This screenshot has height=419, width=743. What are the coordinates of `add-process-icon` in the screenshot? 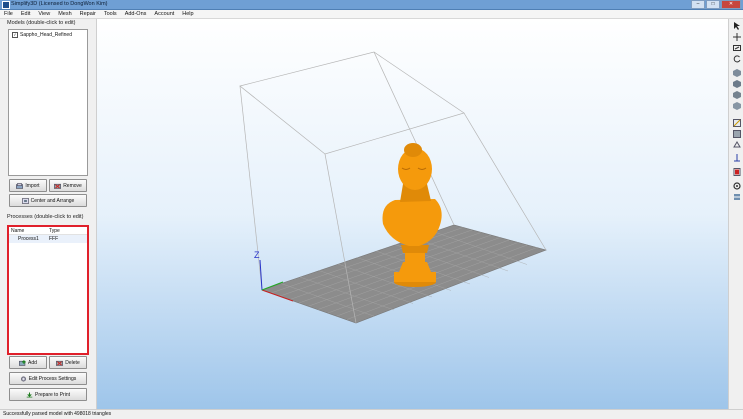 It's located at (22, 362).